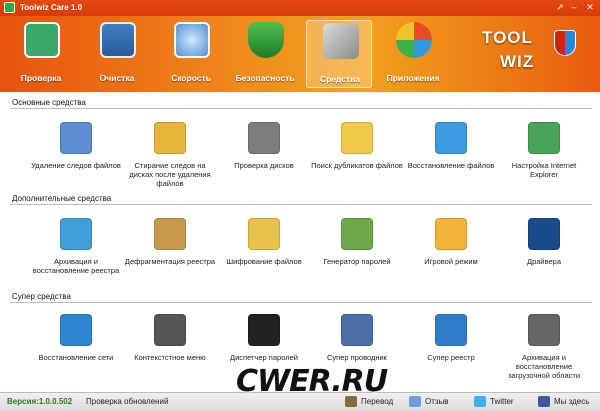 The height and width of the screenshot is (411, 600). Describe the element at coordinates (544, 261) in the screenshot. I see `tool-item-label: Драйвера` at that location.